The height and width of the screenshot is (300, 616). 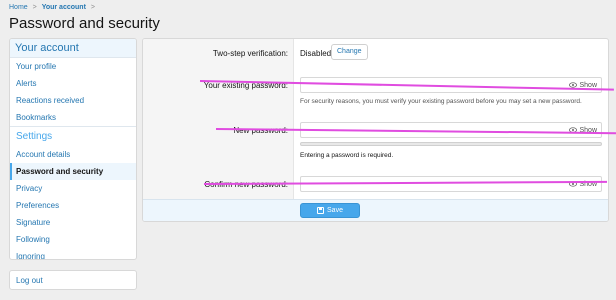 What do you see at coordinates (64, 7) in the screenshot?
I see `breadcrumb-account: Your account` at bounding box center [64, 7].